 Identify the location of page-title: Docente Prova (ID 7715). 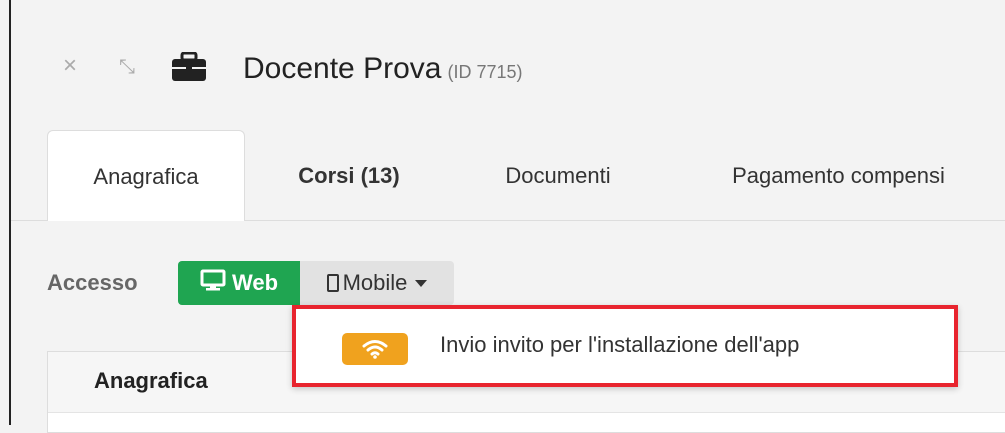
(383, 69).